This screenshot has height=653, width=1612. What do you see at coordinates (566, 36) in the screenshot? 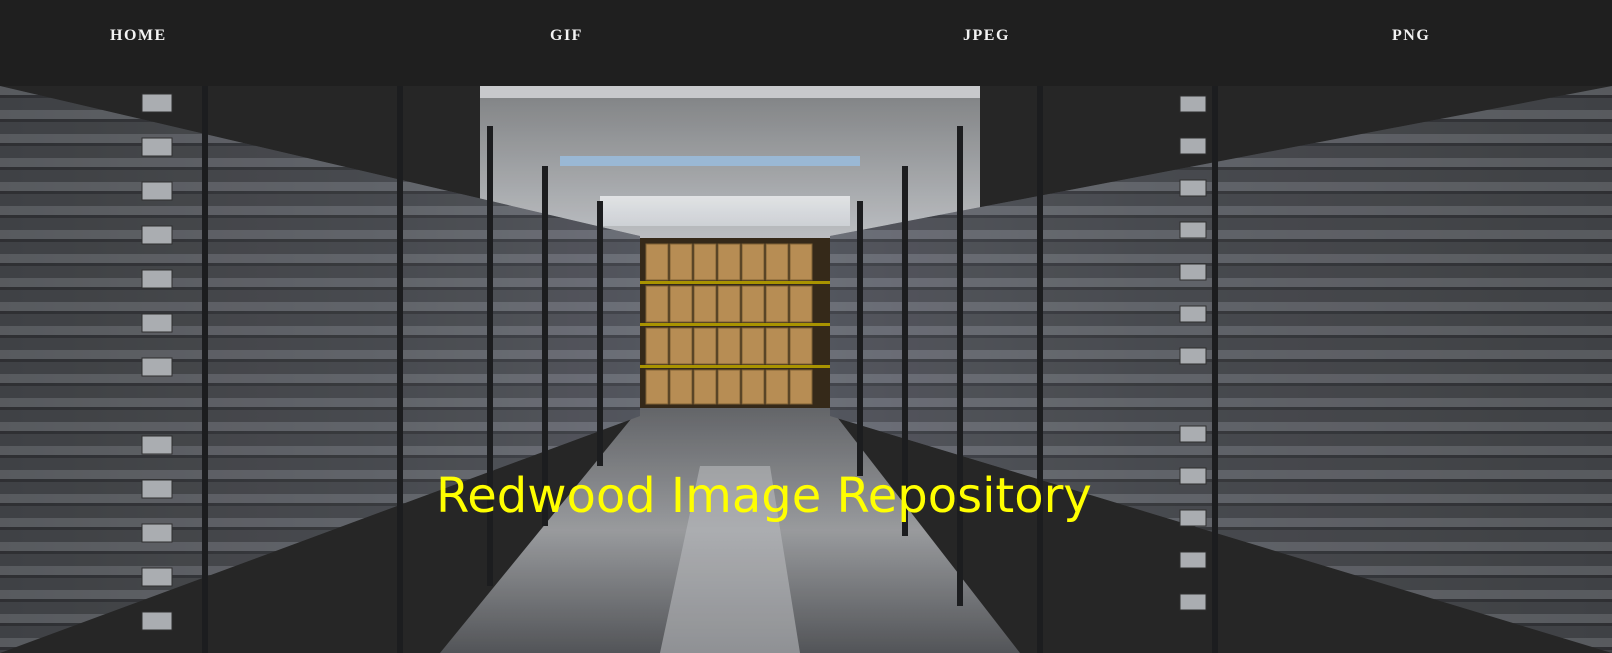
I see `nav-link-gif: GIF` at bounding box center [566, 36].